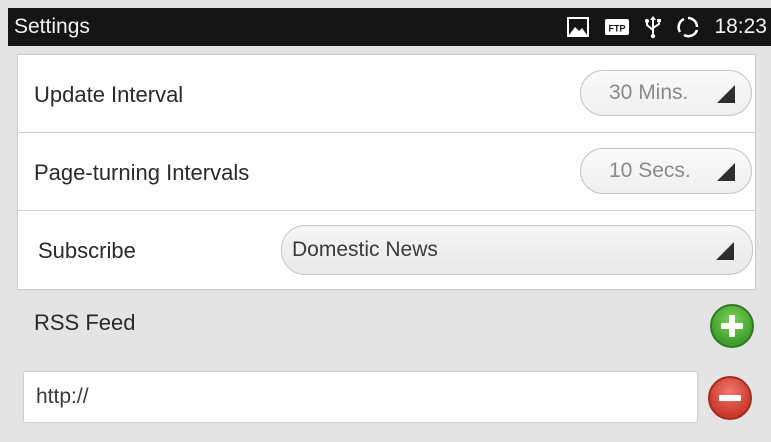 The height and width of the screenshot is (442, 771). I want to click on usb-icon, so click(653, 27).